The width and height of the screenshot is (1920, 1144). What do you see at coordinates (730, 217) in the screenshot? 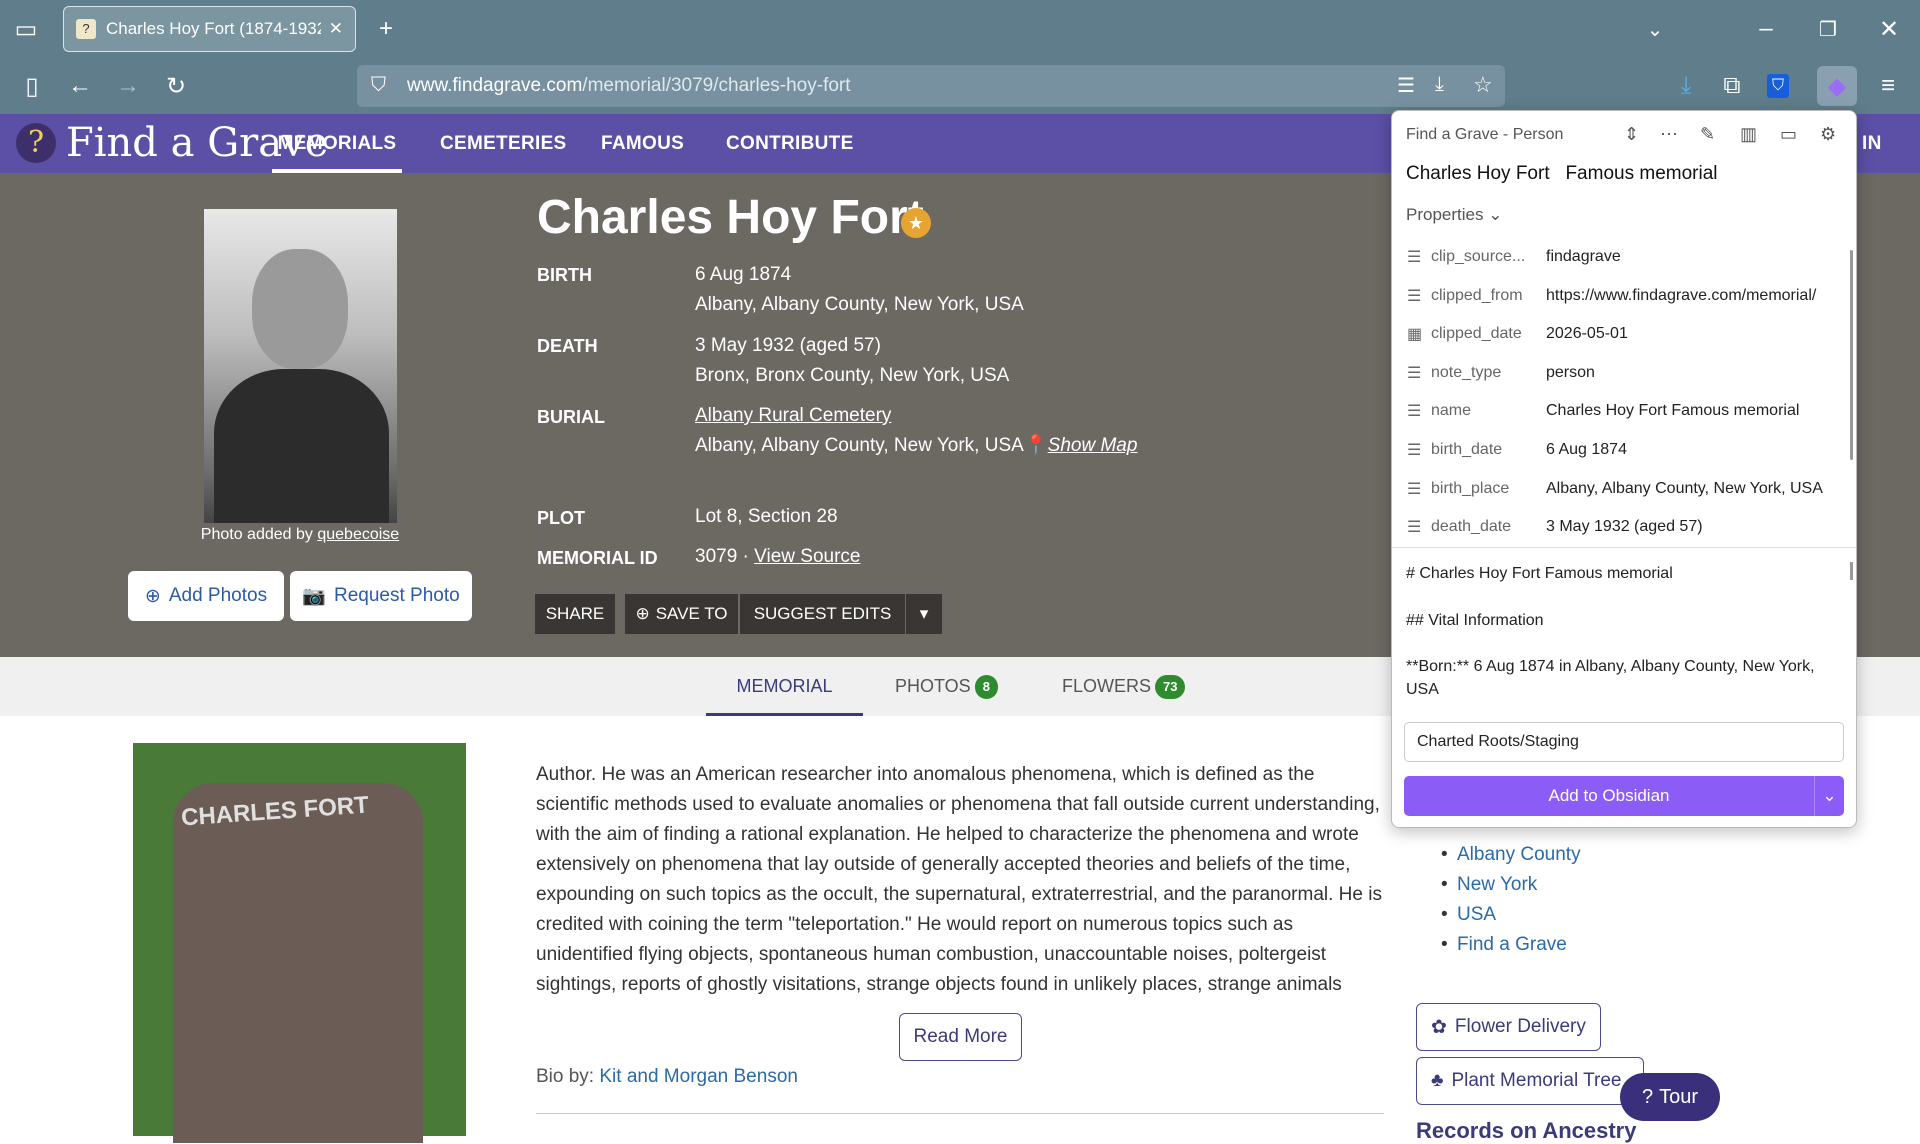
I see `memorial-name: Charles Hoy Fort` at bounding box center [730, 217].